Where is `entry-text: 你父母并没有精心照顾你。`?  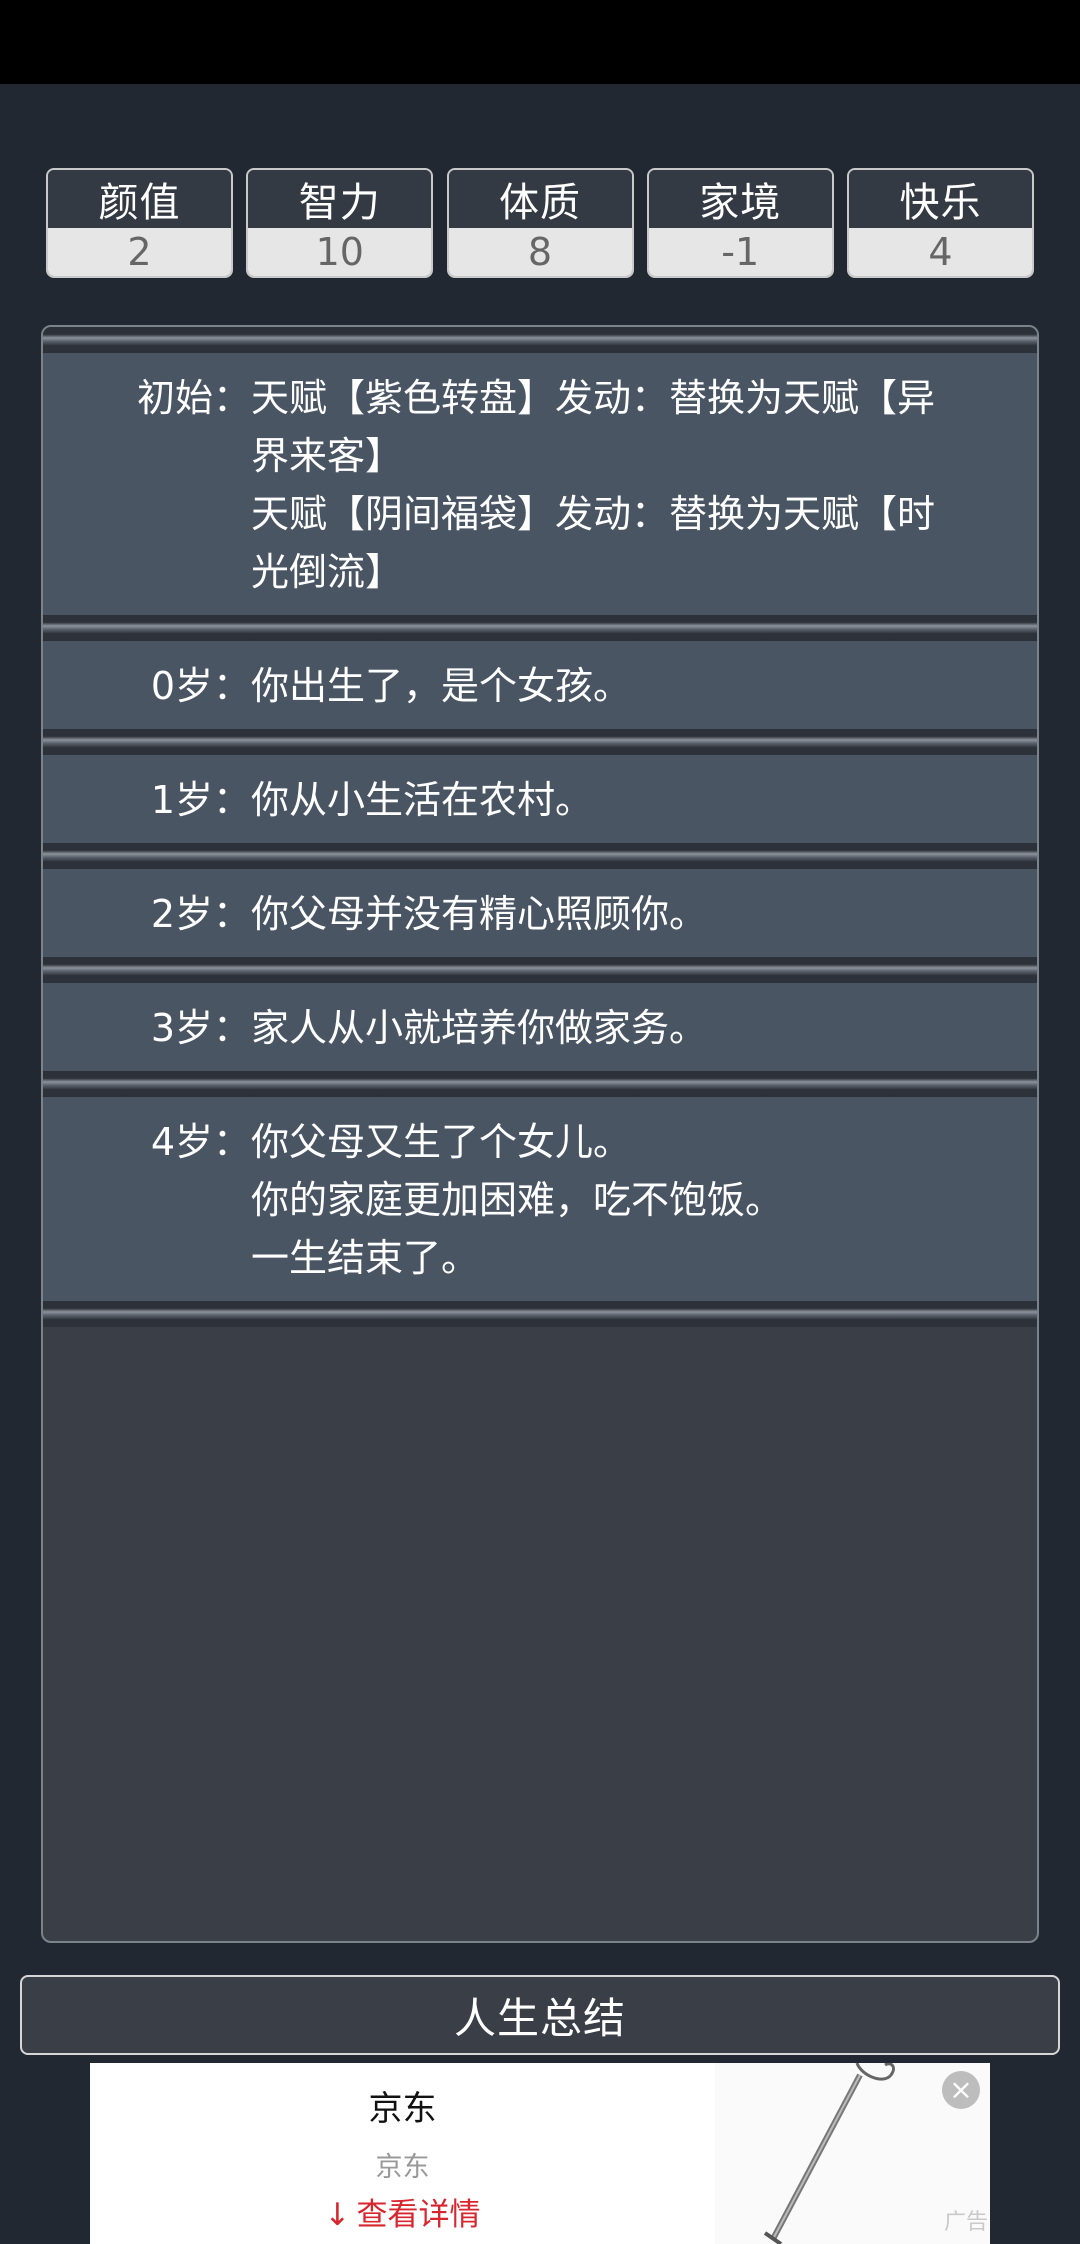
entry-text: 你父母并没有精心照顾你。 is located at coordinates (611, 913).